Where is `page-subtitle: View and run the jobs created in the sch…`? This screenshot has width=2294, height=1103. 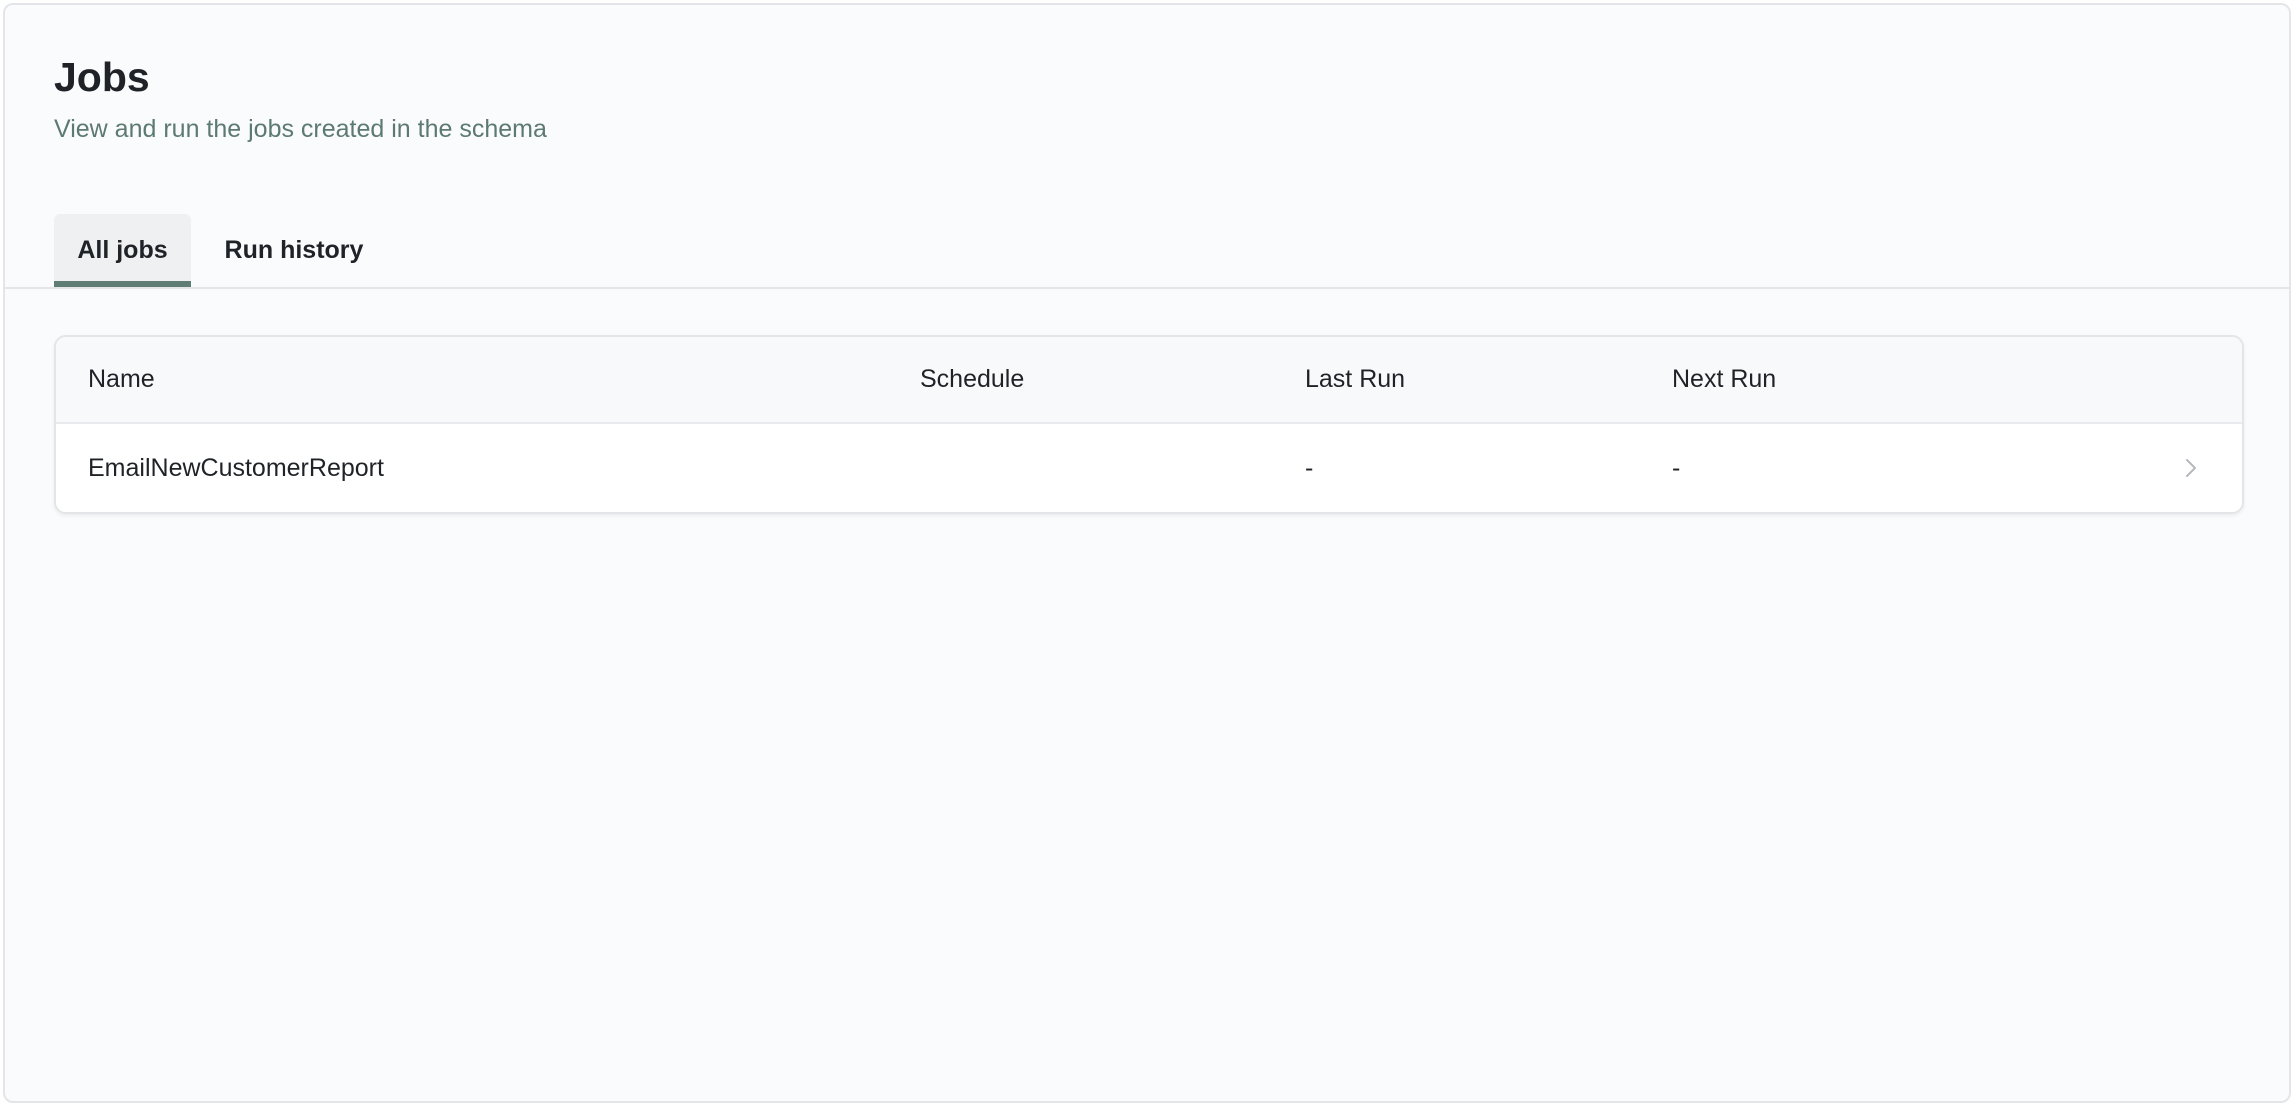 page-subtitle: View and run the jobs created in the sch… is located at coordinates (300, 129).